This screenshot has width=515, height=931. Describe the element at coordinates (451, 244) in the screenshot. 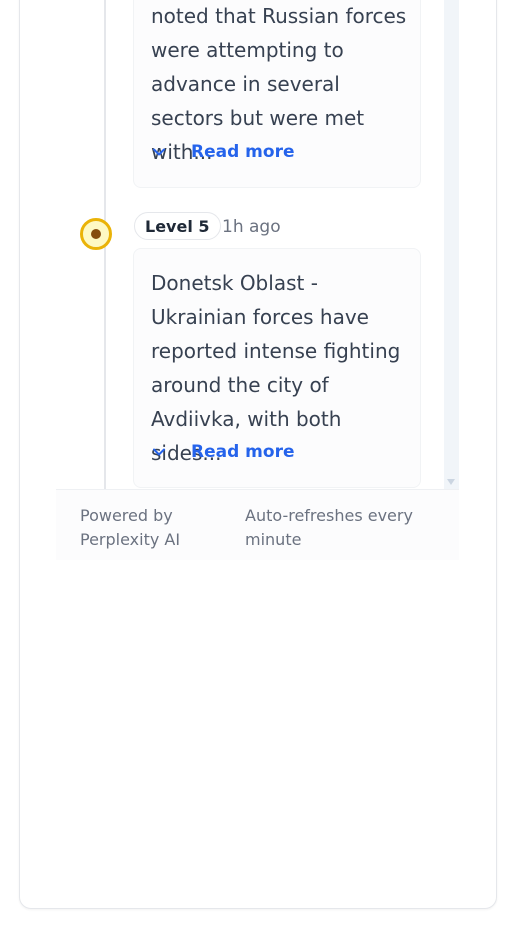

I see `scrollbar` at that location.